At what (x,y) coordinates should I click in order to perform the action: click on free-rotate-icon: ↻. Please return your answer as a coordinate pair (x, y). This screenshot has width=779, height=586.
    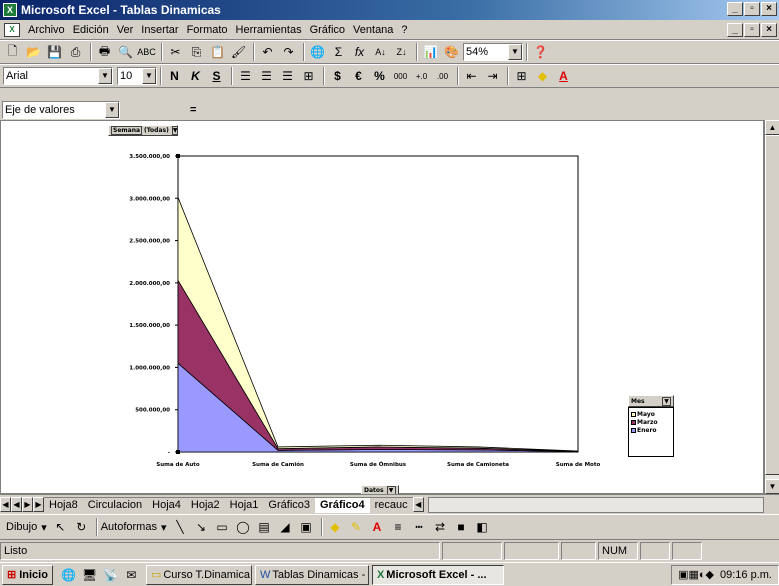
    Looking at the image, I should click on (81, 527).